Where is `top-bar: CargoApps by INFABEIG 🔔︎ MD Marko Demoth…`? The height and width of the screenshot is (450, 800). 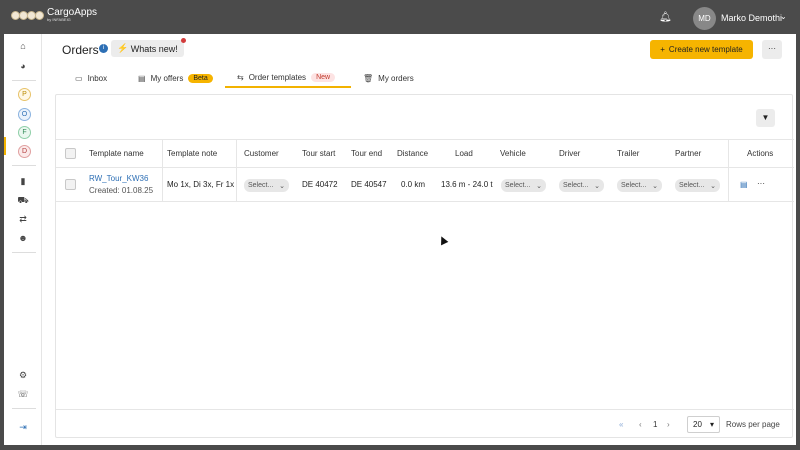 top-bar: CargoApps by INFABEIG 🔔︎ MD Marko Demoth… is located at coordinates (400, 17).